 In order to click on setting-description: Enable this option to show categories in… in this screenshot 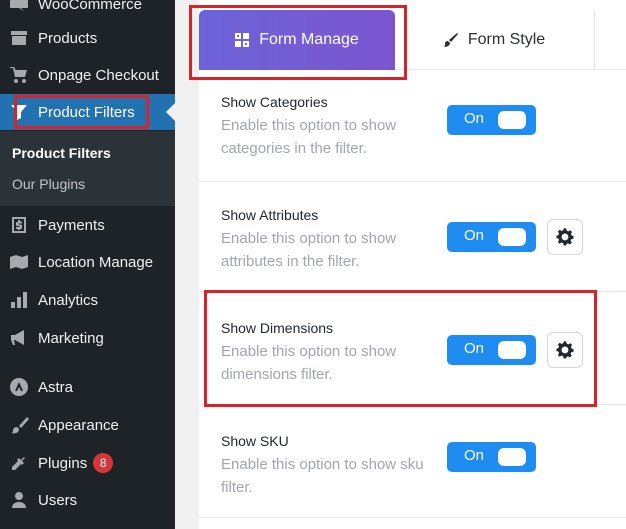, I will do `click(309, 137)`.